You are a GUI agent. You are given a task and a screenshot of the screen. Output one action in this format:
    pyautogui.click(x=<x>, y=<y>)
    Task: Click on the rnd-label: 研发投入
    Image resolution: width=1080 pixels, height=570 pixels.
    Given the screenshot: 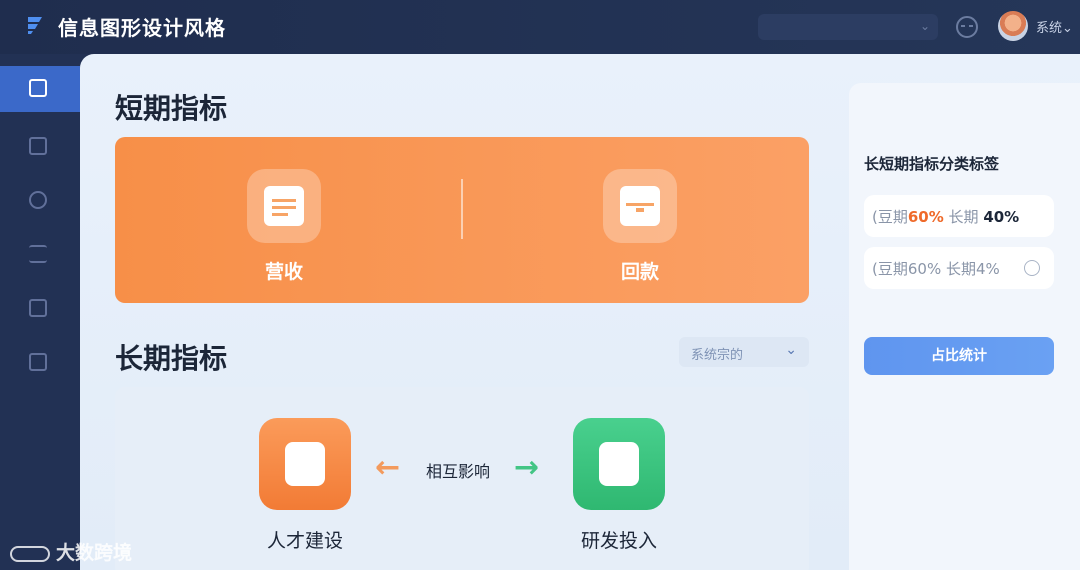 What is the action you would take?
    pyautogui.click(x=618, y=541)
    